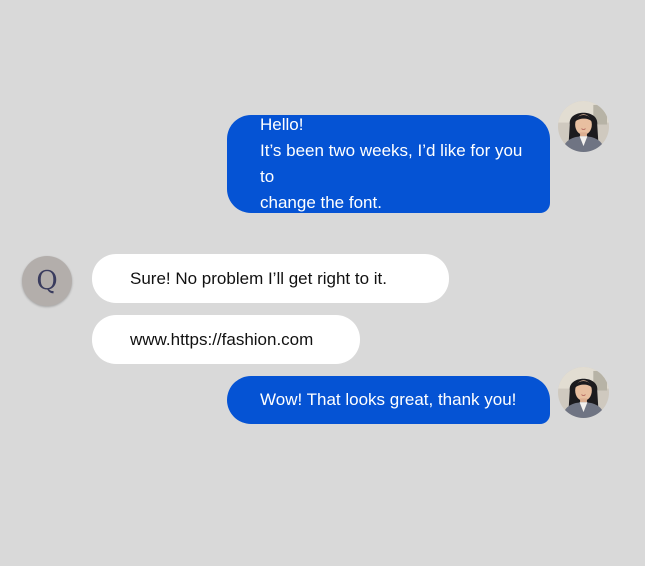  Describe the element at coordinates (391, 163) in the screenshot. I see `message-line: It’s been two weeks, I’d like for you to` at that location.